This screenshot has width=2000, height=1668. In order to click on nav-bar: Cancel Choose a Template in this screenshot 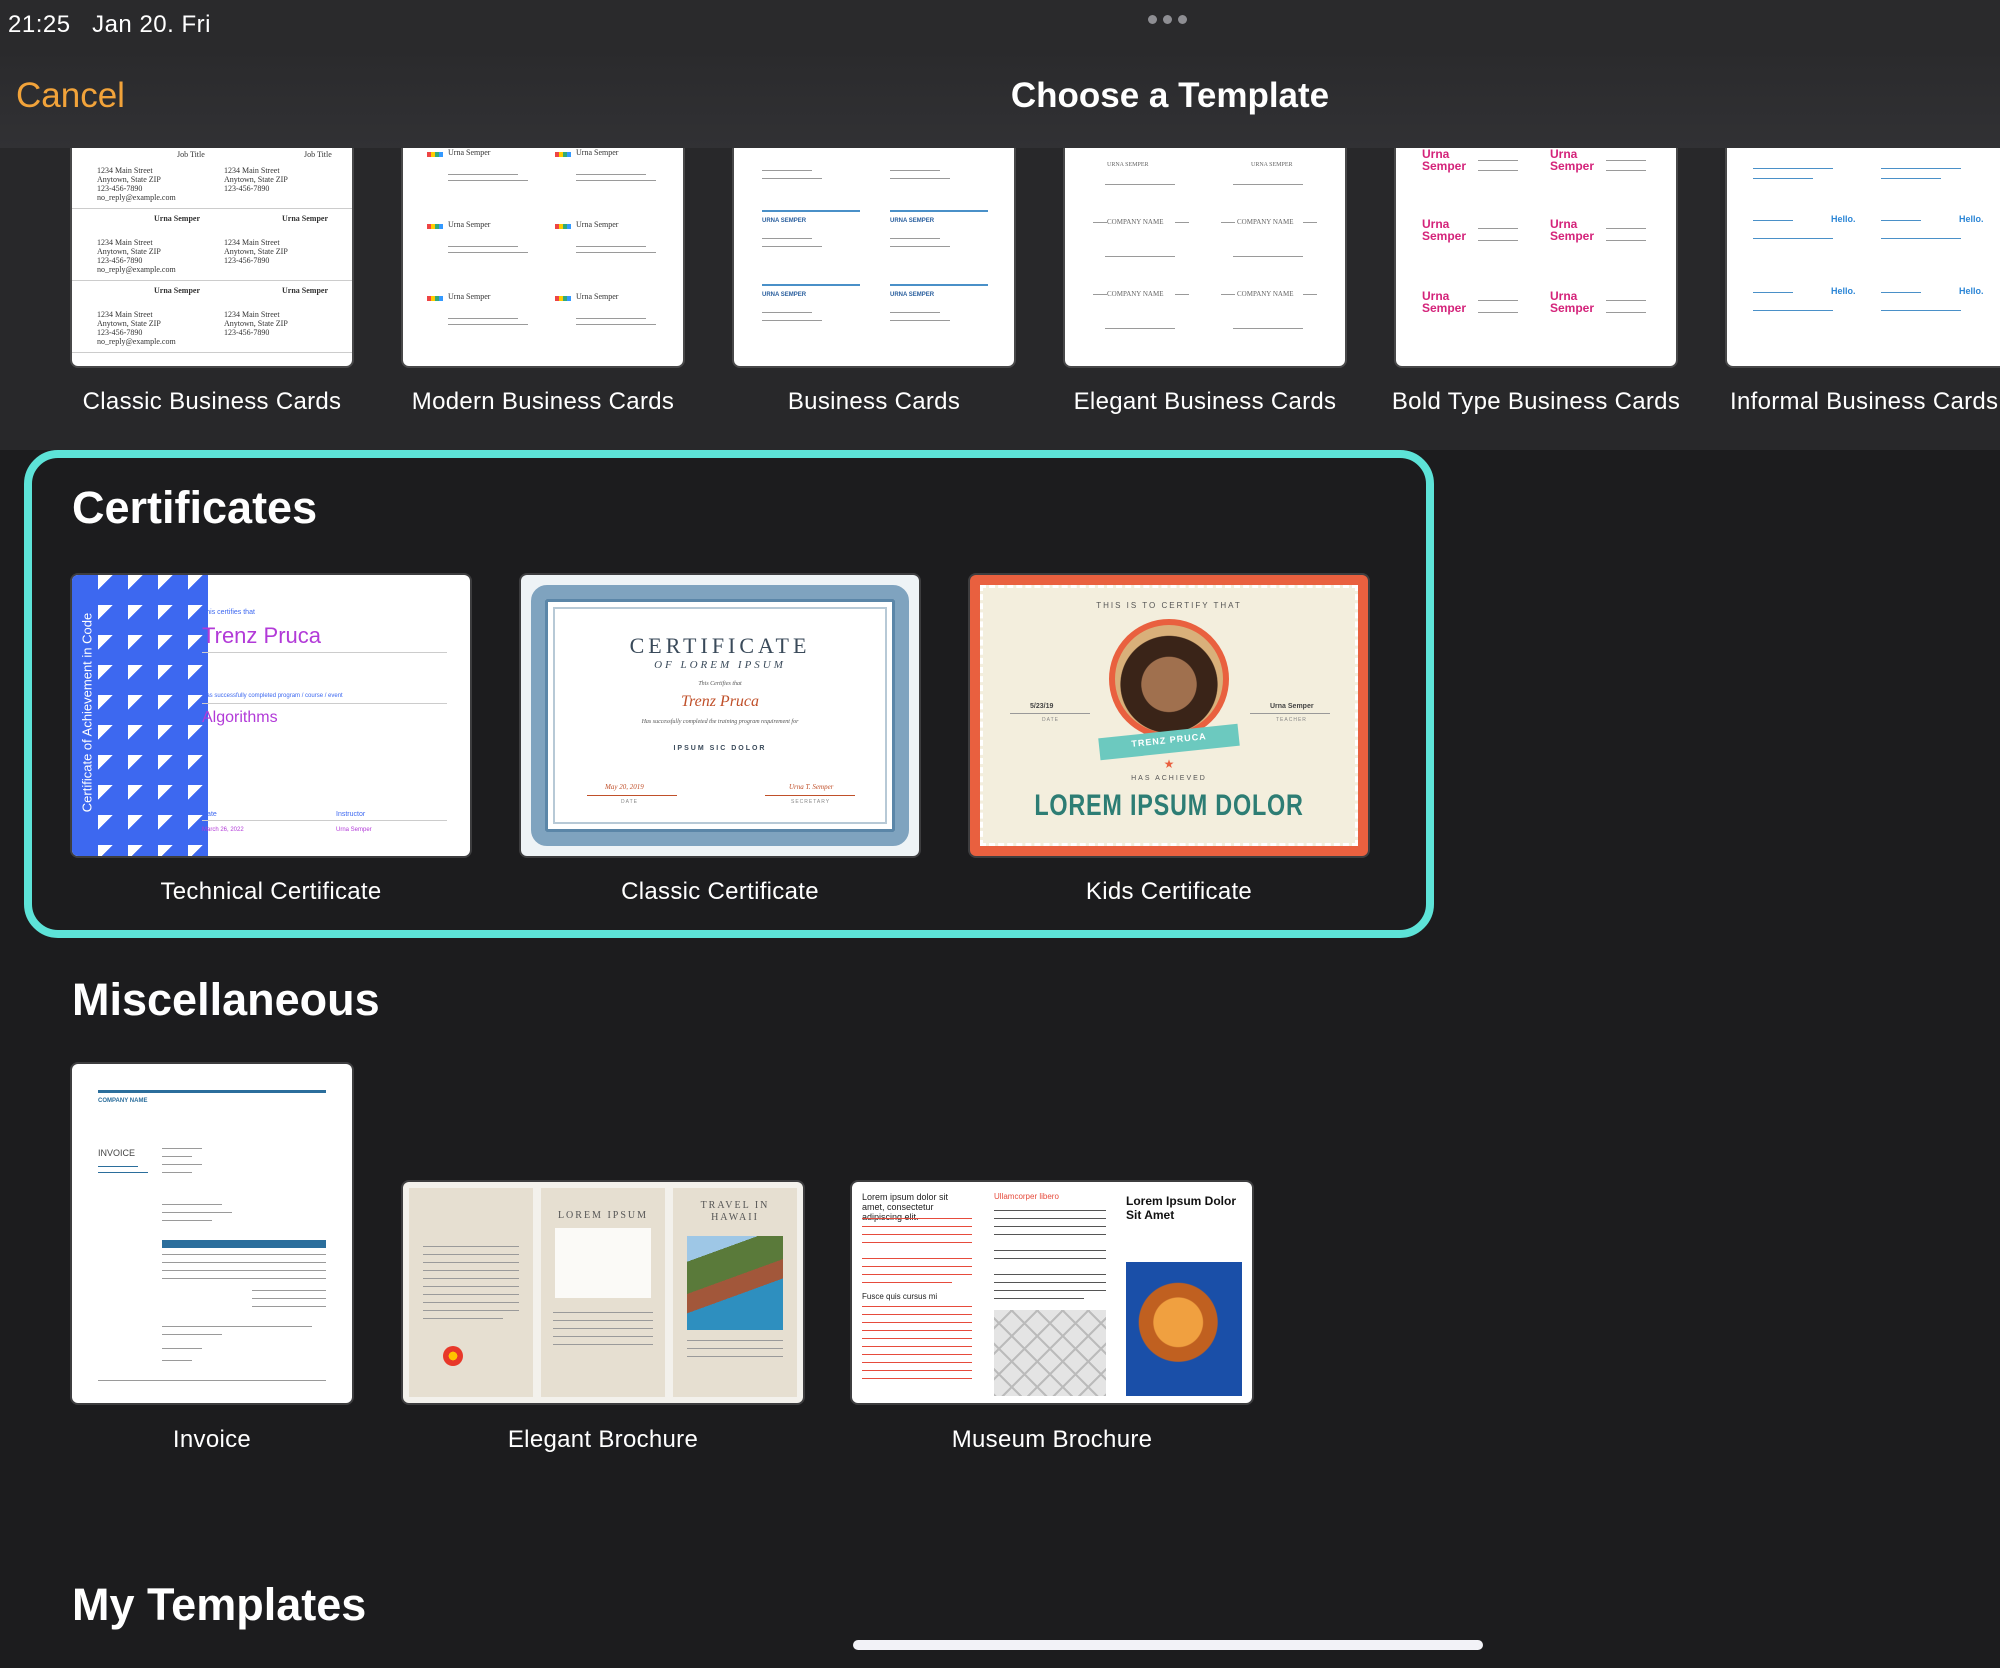, I will do `click(1000, 98)`.